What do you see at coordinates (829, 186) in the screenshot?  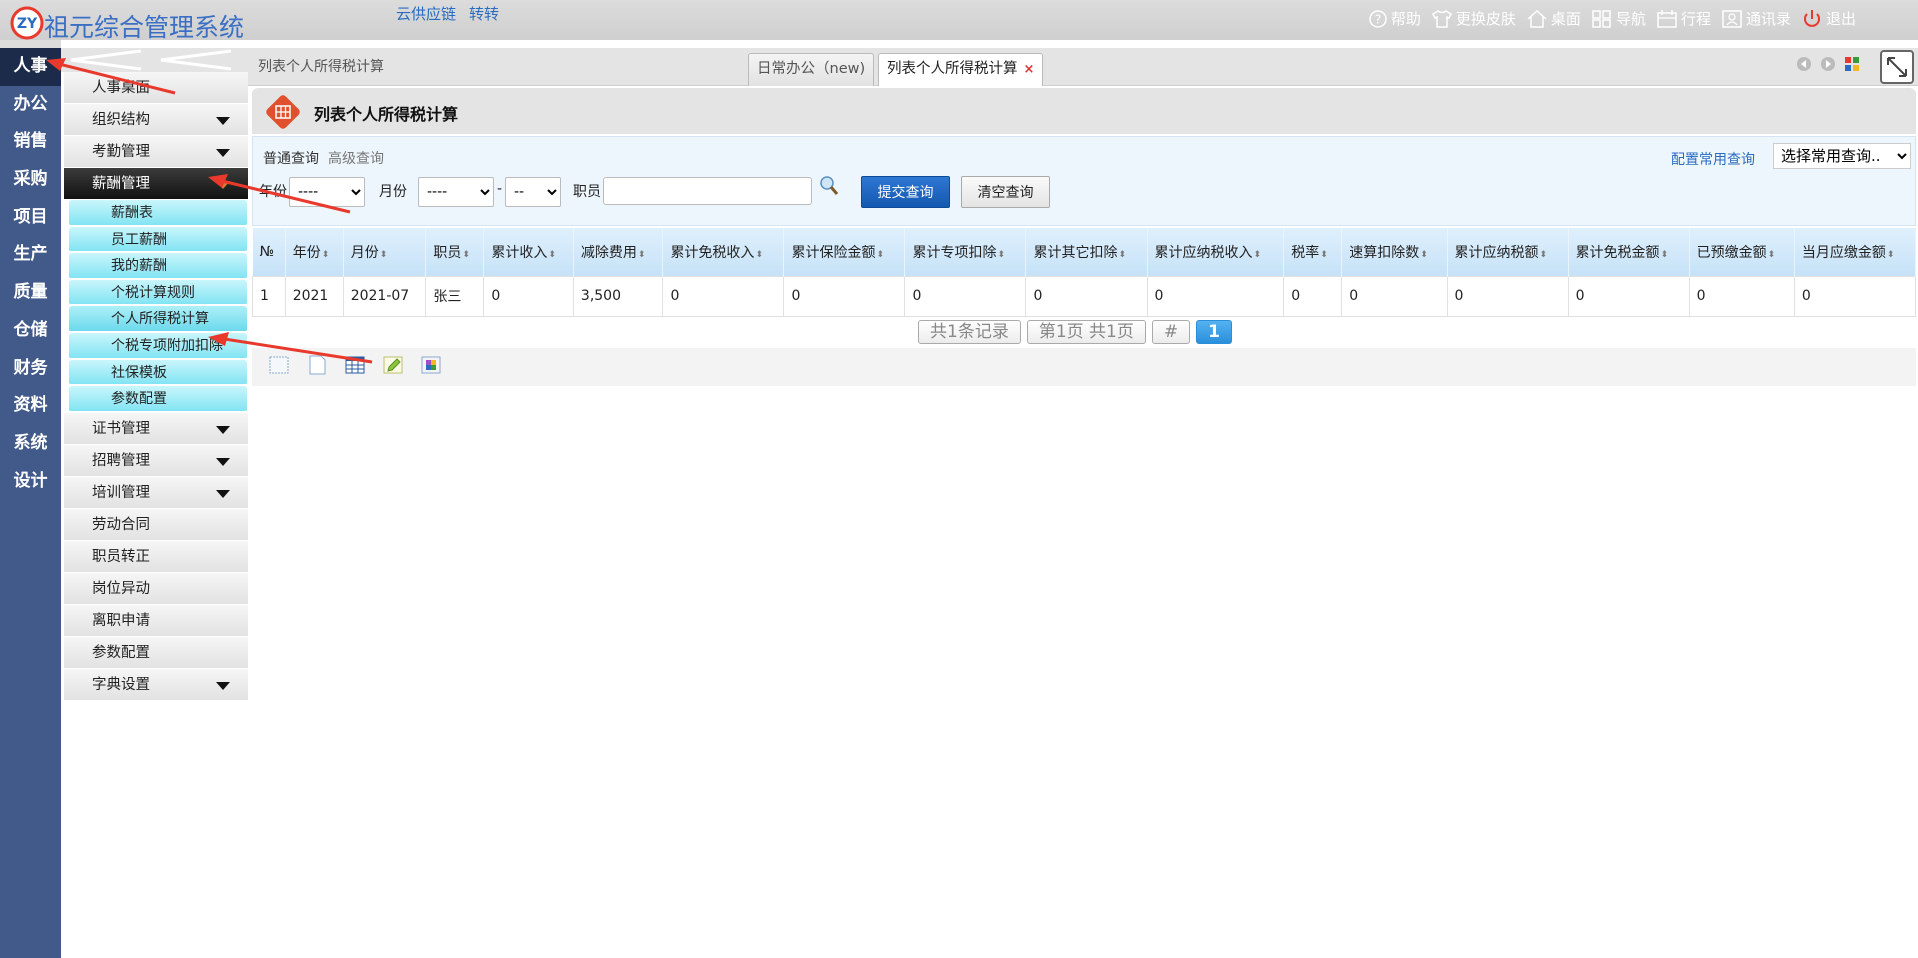 I see `search-icon` at bounding box center [829, 186].